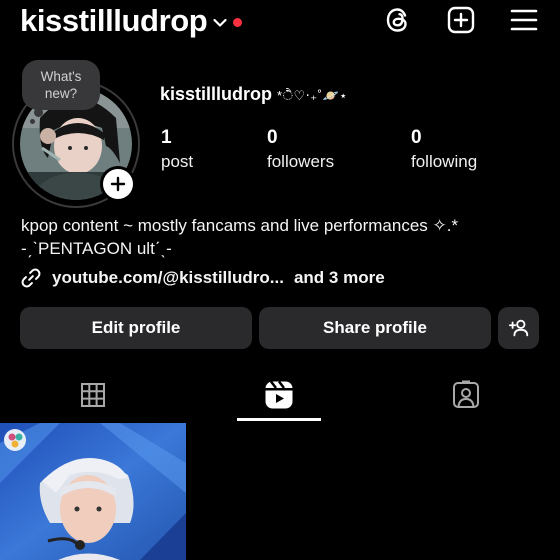  I want to click on edit-profile-label: Edit profile, so click(136, 327).